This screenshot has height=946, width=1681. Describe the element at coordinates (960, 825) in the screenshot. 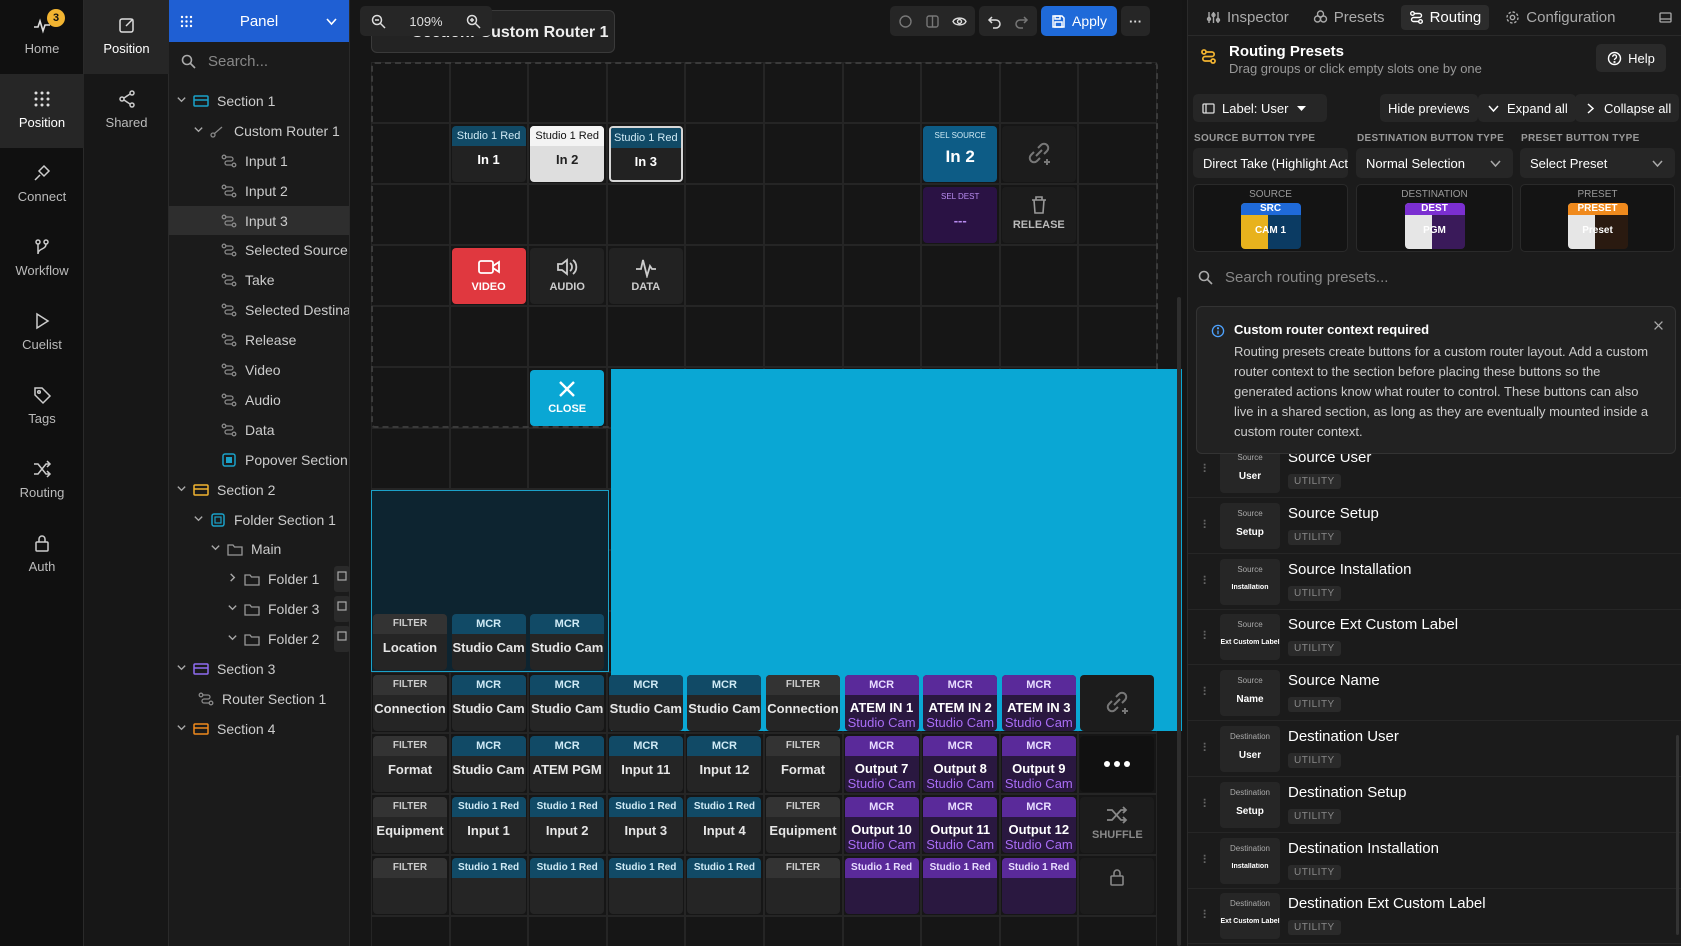

I see `grid-button: MCR Output 11 Studio Cam` at that location.